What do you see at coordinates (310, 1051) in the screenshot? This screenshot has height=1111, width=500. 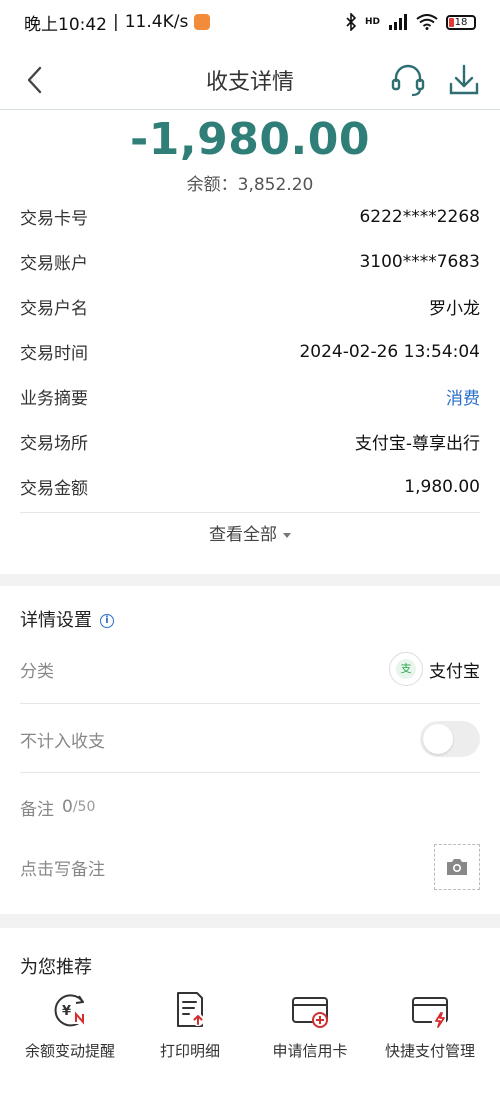 I see `recommend-label: 申请信用卡` at bounding box center [310, 1051].